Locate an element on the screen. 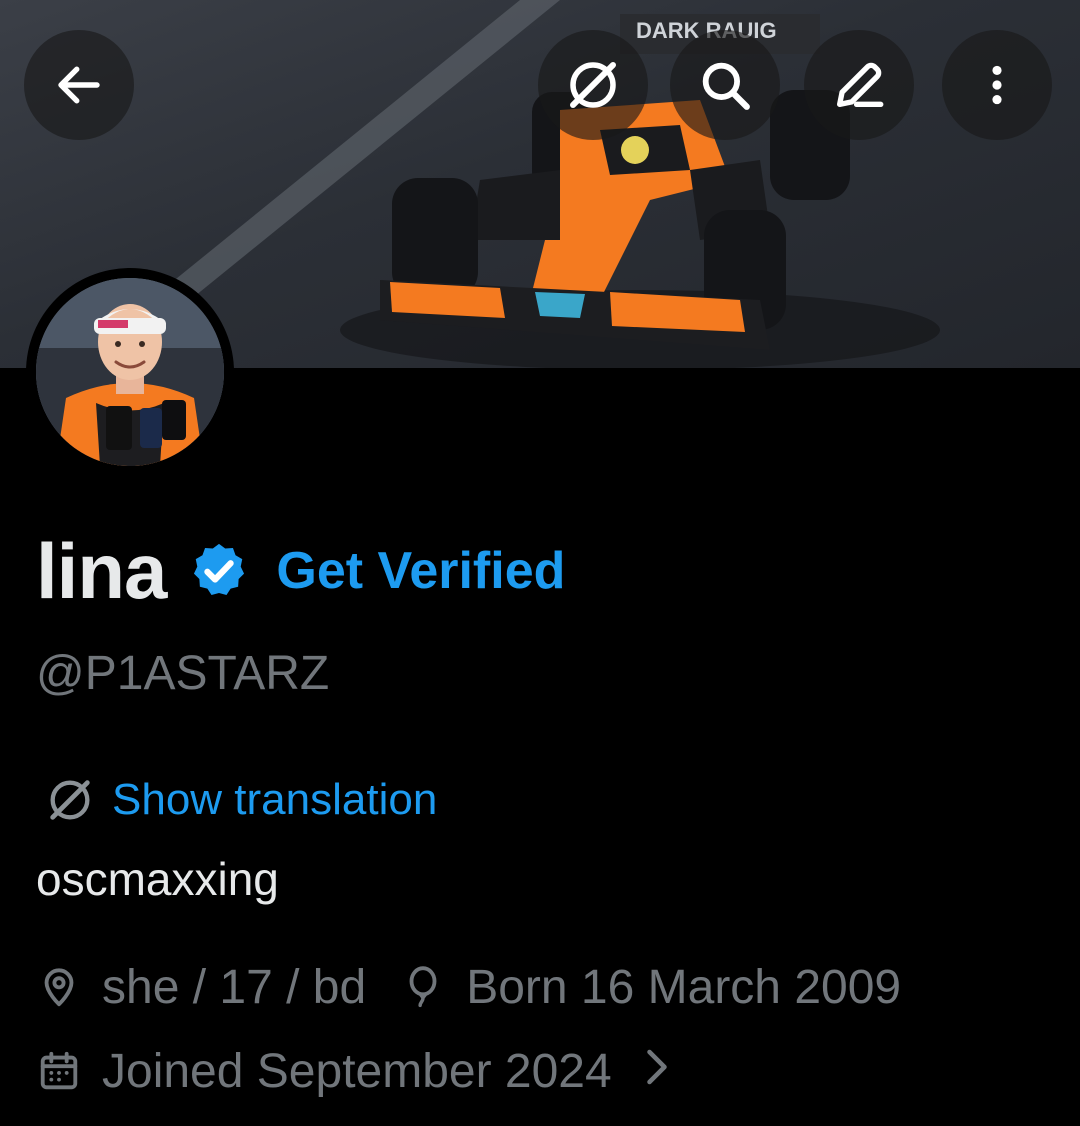 The width and height of the screenshot is (1080, 1126). show-translation-button: Show translation is located at coordinates (240, 800).